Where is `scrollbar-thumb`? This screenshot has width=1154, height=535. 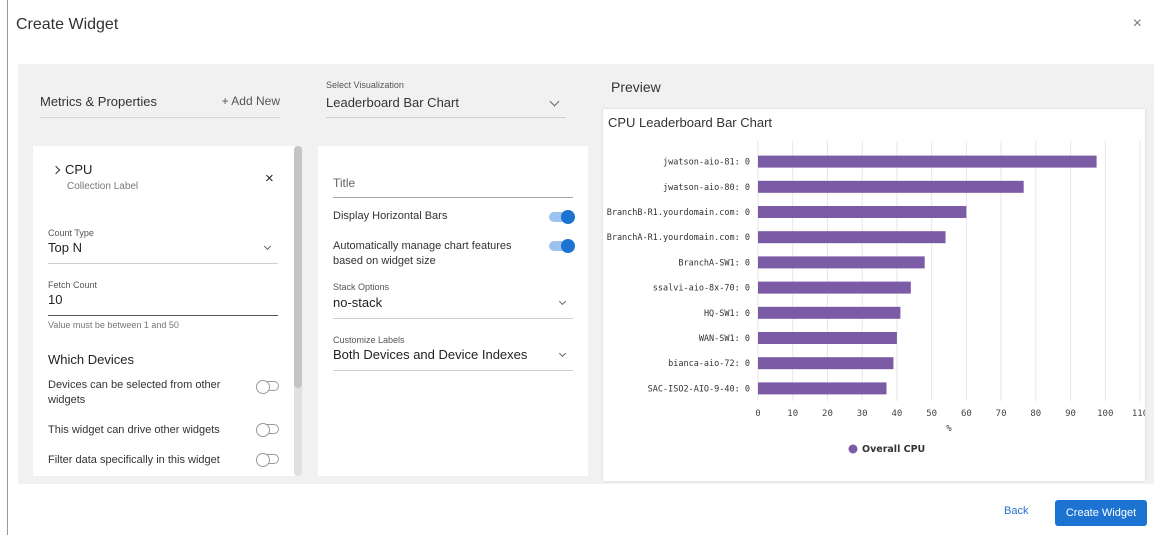 scrollbar-thumb is located at coordinates (298, 267).